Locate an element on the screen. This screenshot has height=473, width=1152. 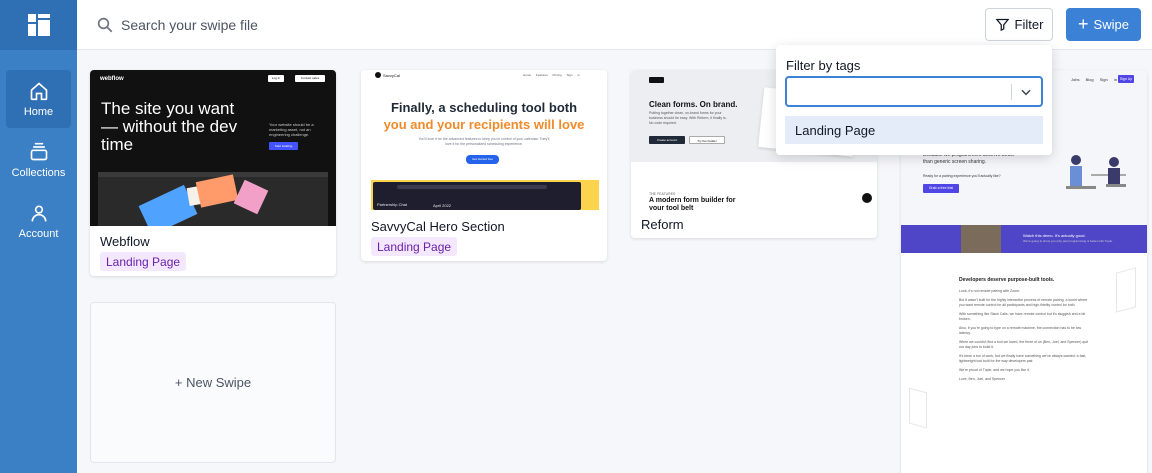
popover-title: Filter by tags is located at coordinates (823, 65).